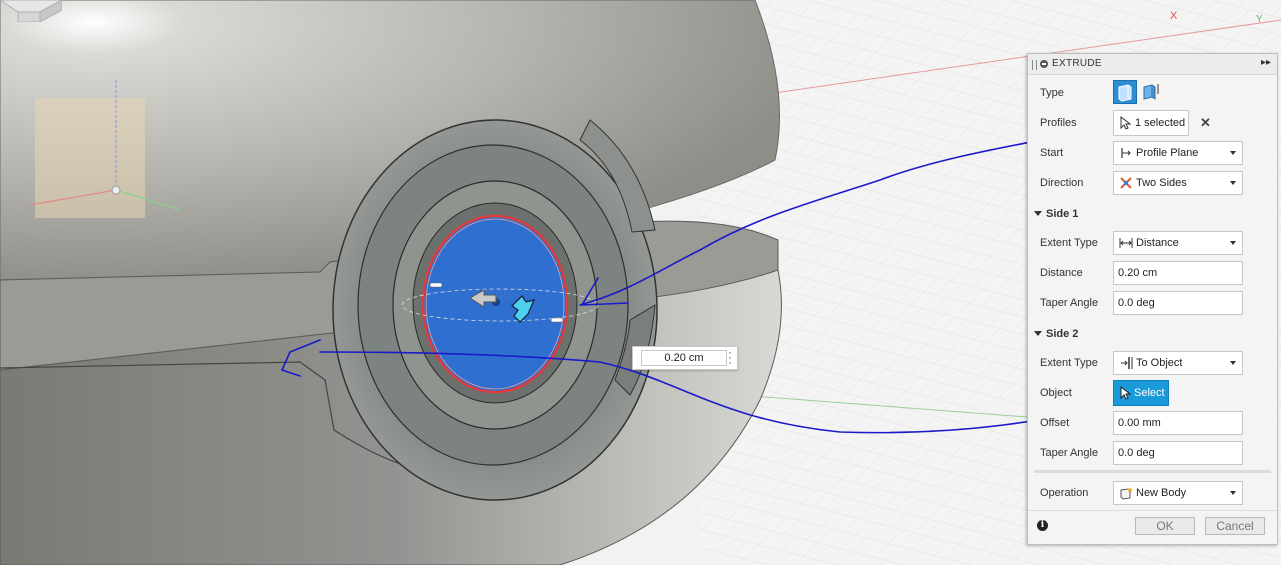  Describe the element at coordinates (1056, 393) in the screenshot. I see `side-2-object-label: Object` at that location.